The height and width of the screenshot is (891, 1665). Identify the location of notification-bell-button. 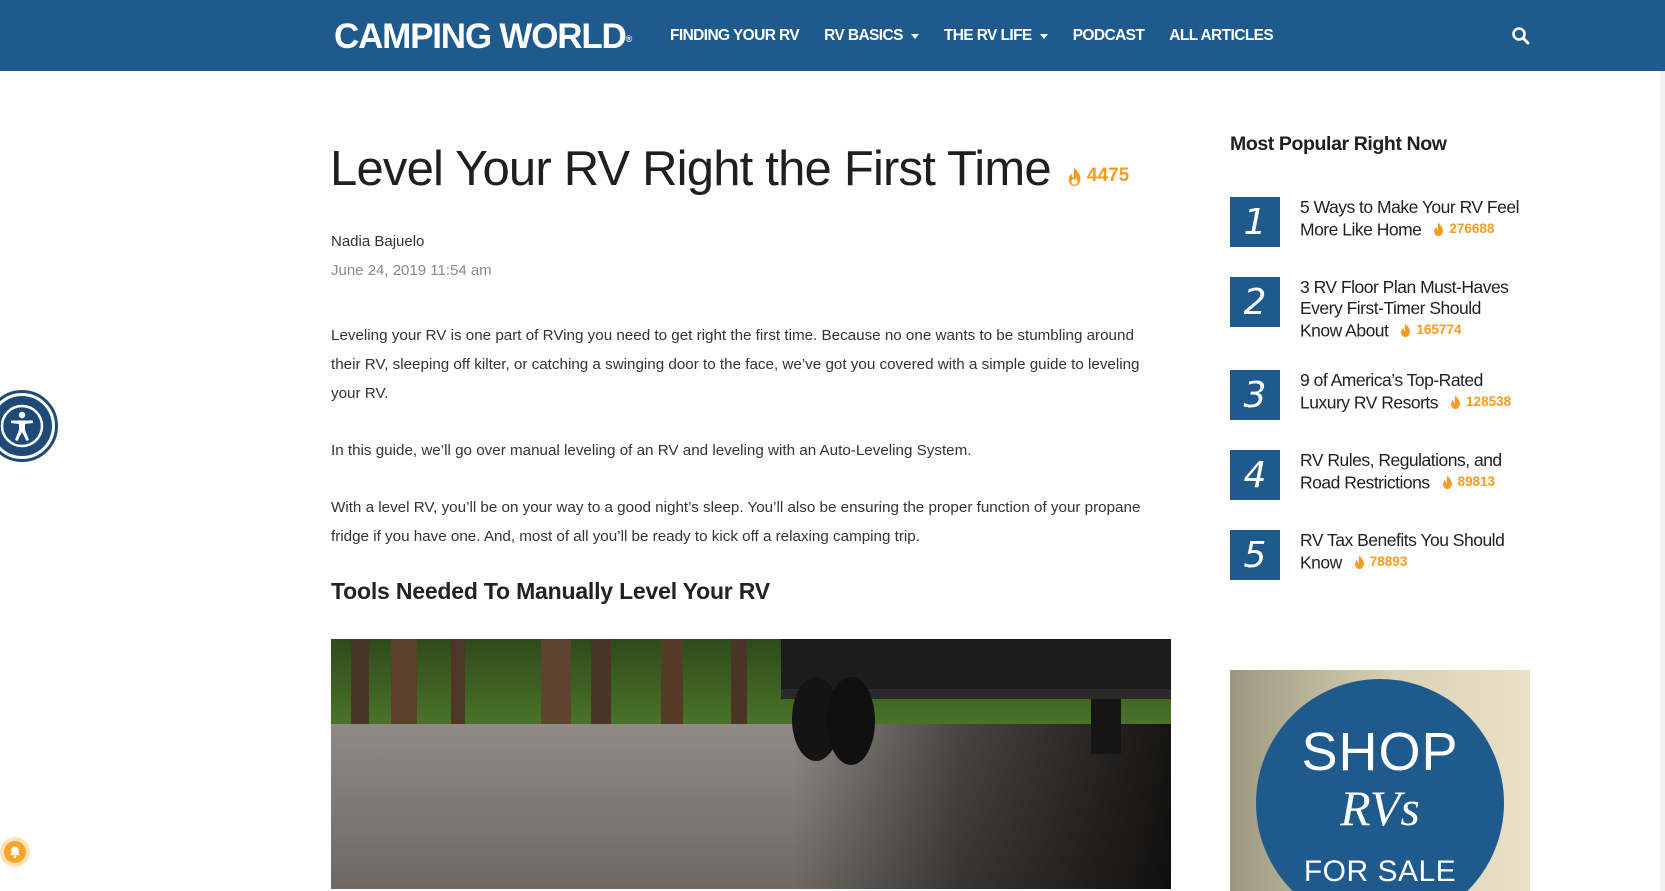
(15, 852).